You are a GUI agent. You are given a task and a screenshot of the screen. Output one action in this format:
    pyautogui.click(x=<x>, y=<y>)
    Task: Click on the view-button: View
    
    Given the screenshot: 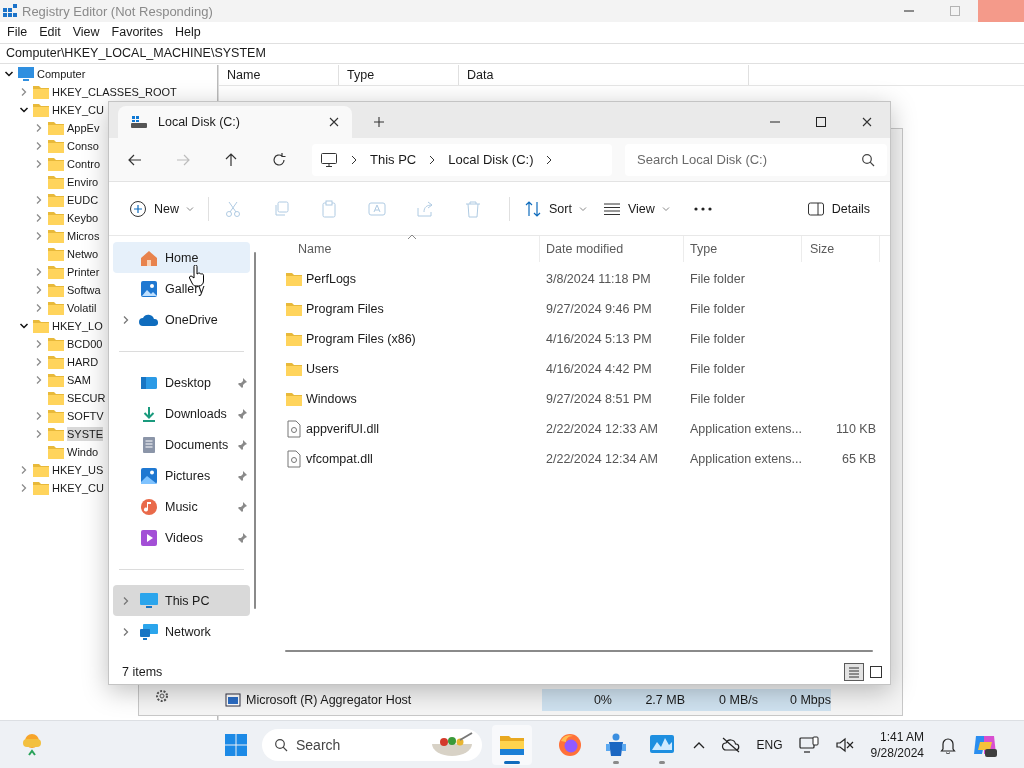 What is the action you would take?
    pyautogui.click(x=636, y=208)
    